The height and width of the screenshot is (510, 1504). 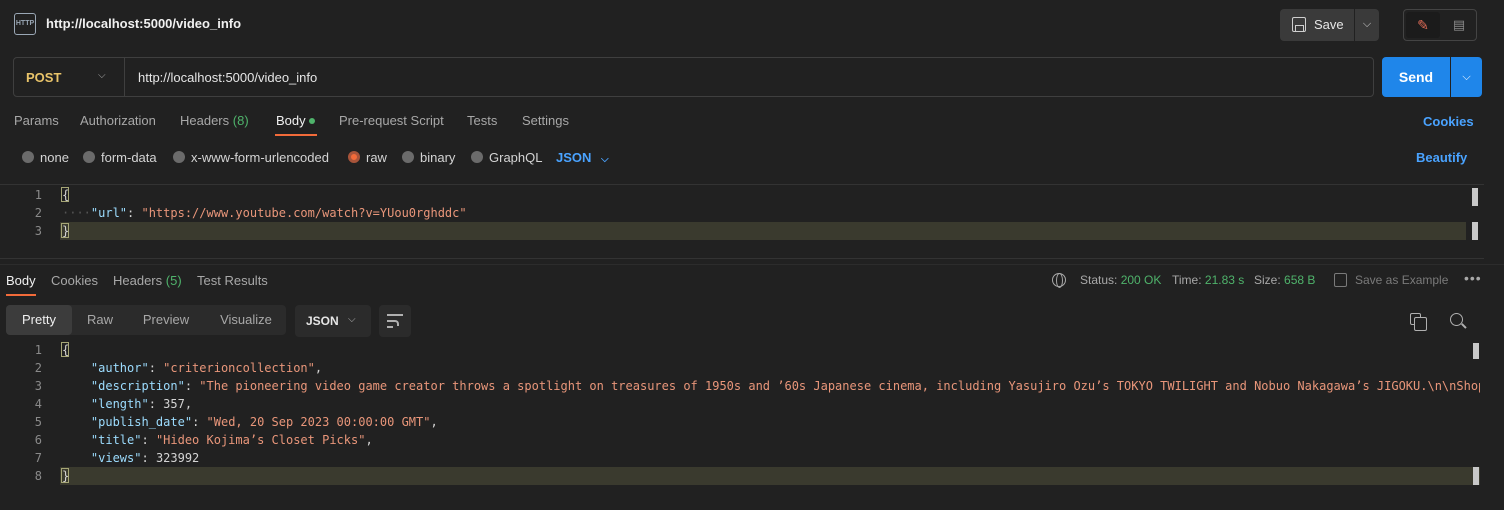 I want to click on json-key: "publish_date", so click(x=141, y=422).